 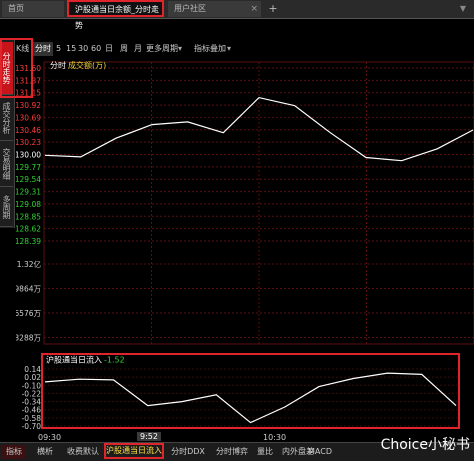 I want to click on y-tick-label: 128.62, so click(x=28, y=229).